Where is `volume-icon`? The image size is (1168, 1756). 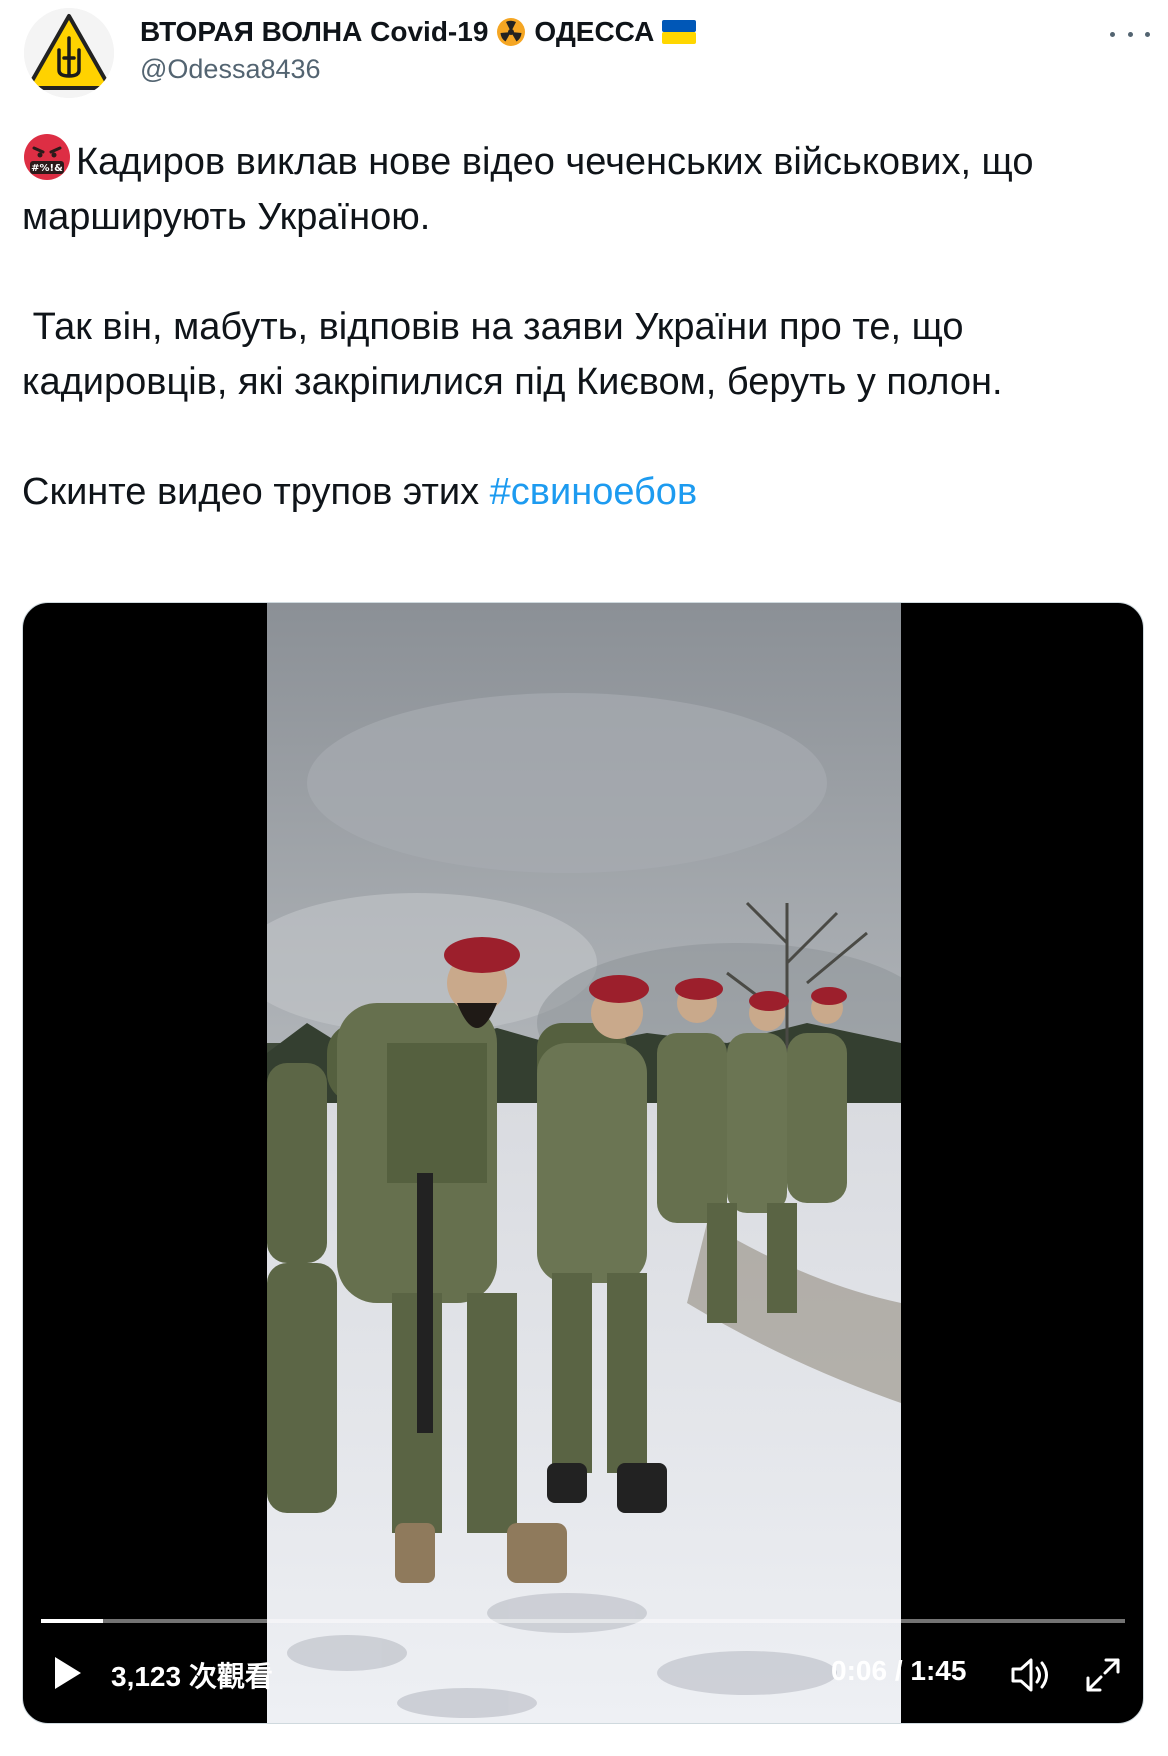
volume-icon is located at coordinates (1031, 1675).